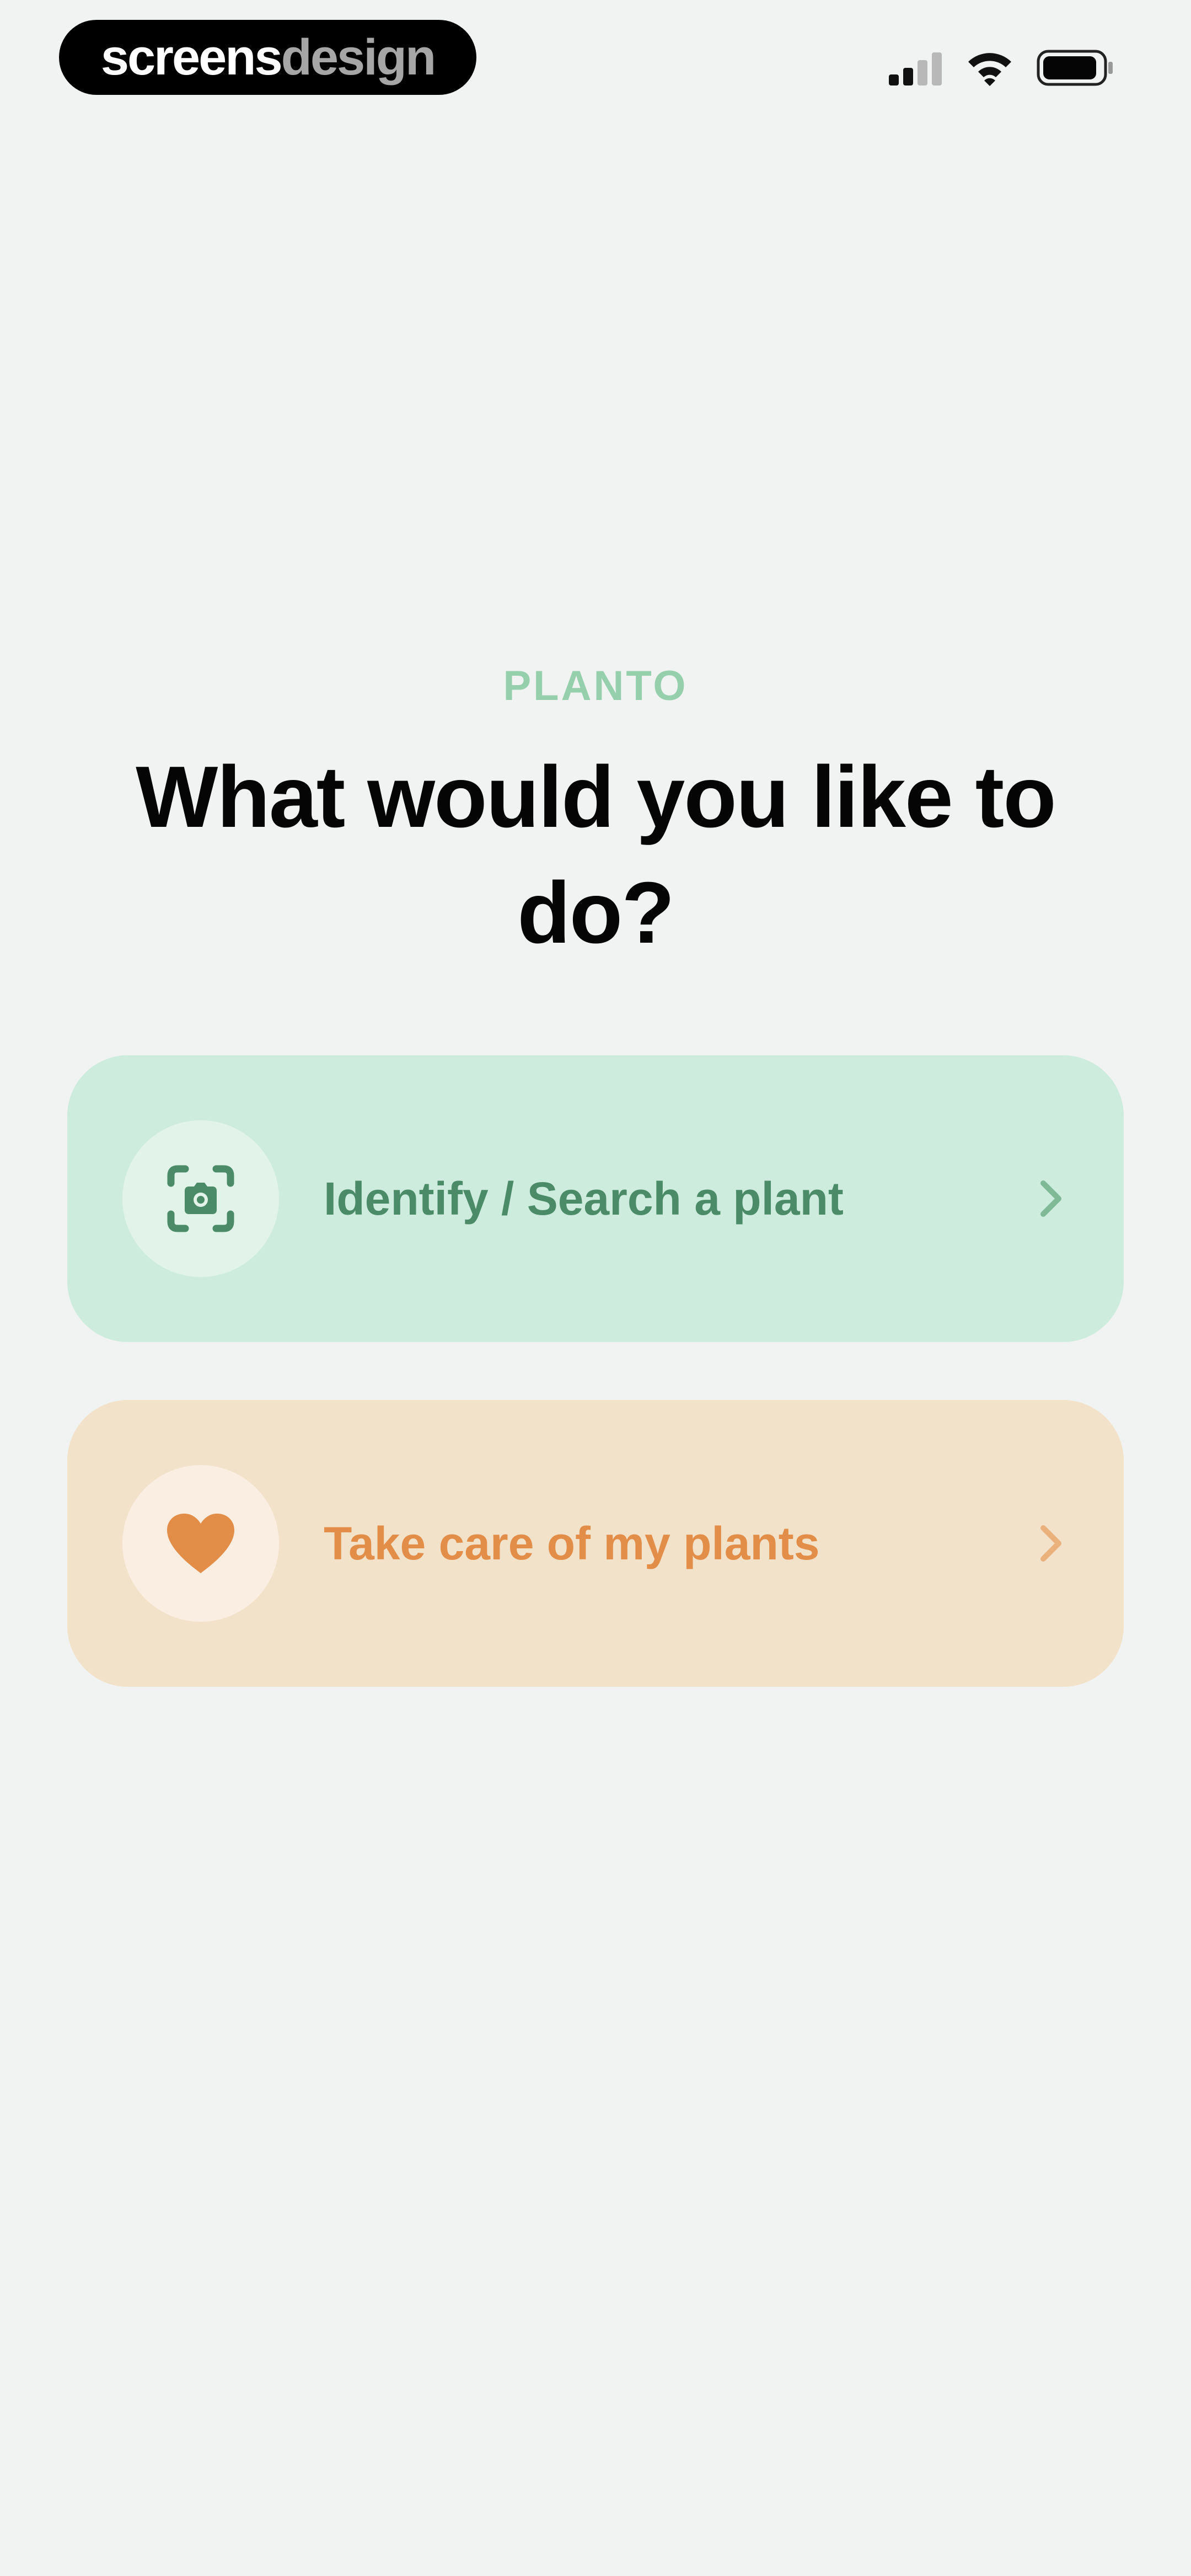 This screenshot has width=1191, height=2576. I want to click on care-icon-circle, so click(200, 1543).